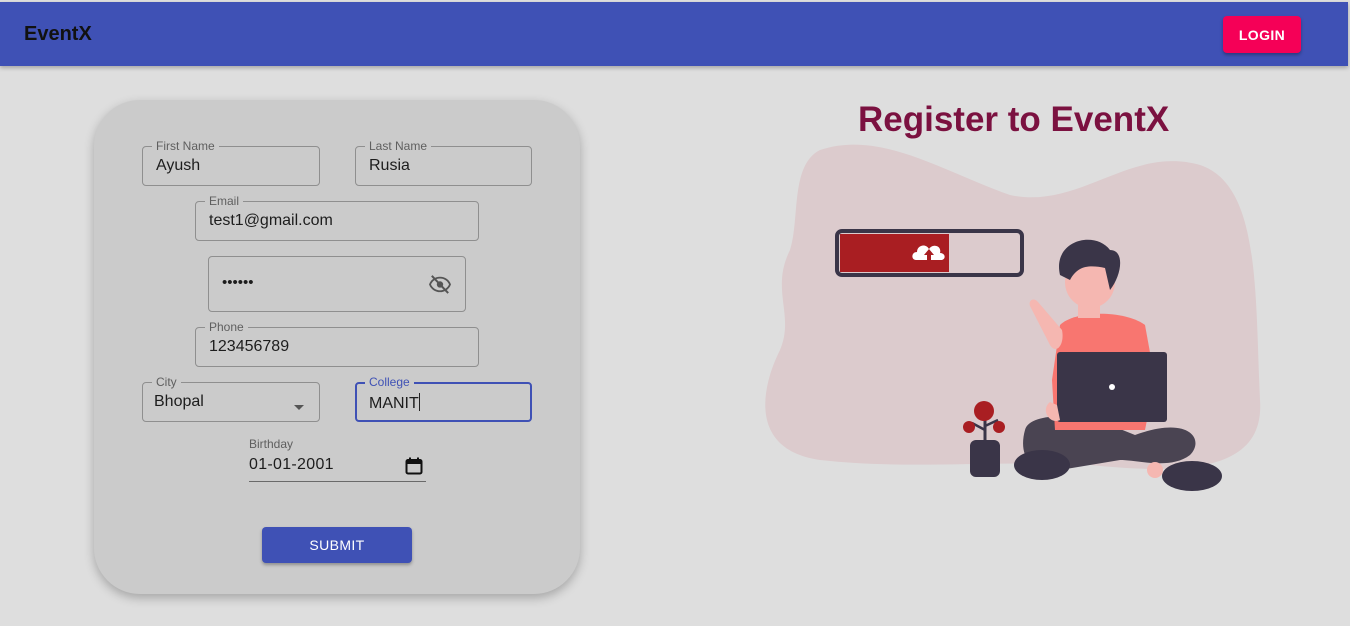 The image size is (1350, 626). Describe the element at coordinates (299, 407) in the screenshot. I see `chevron-down-icon` at that location.